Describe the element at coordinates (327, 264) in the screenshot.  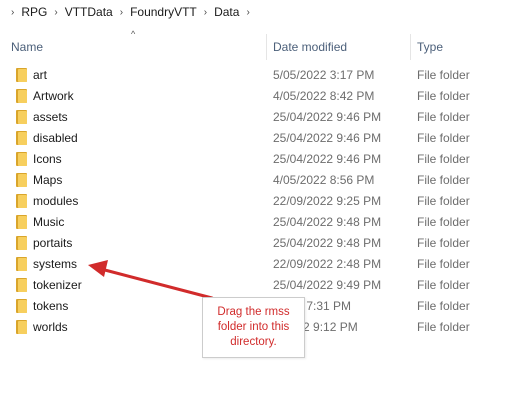
I see `date-modified: 22/09/2022 2:48 PM` at that location.